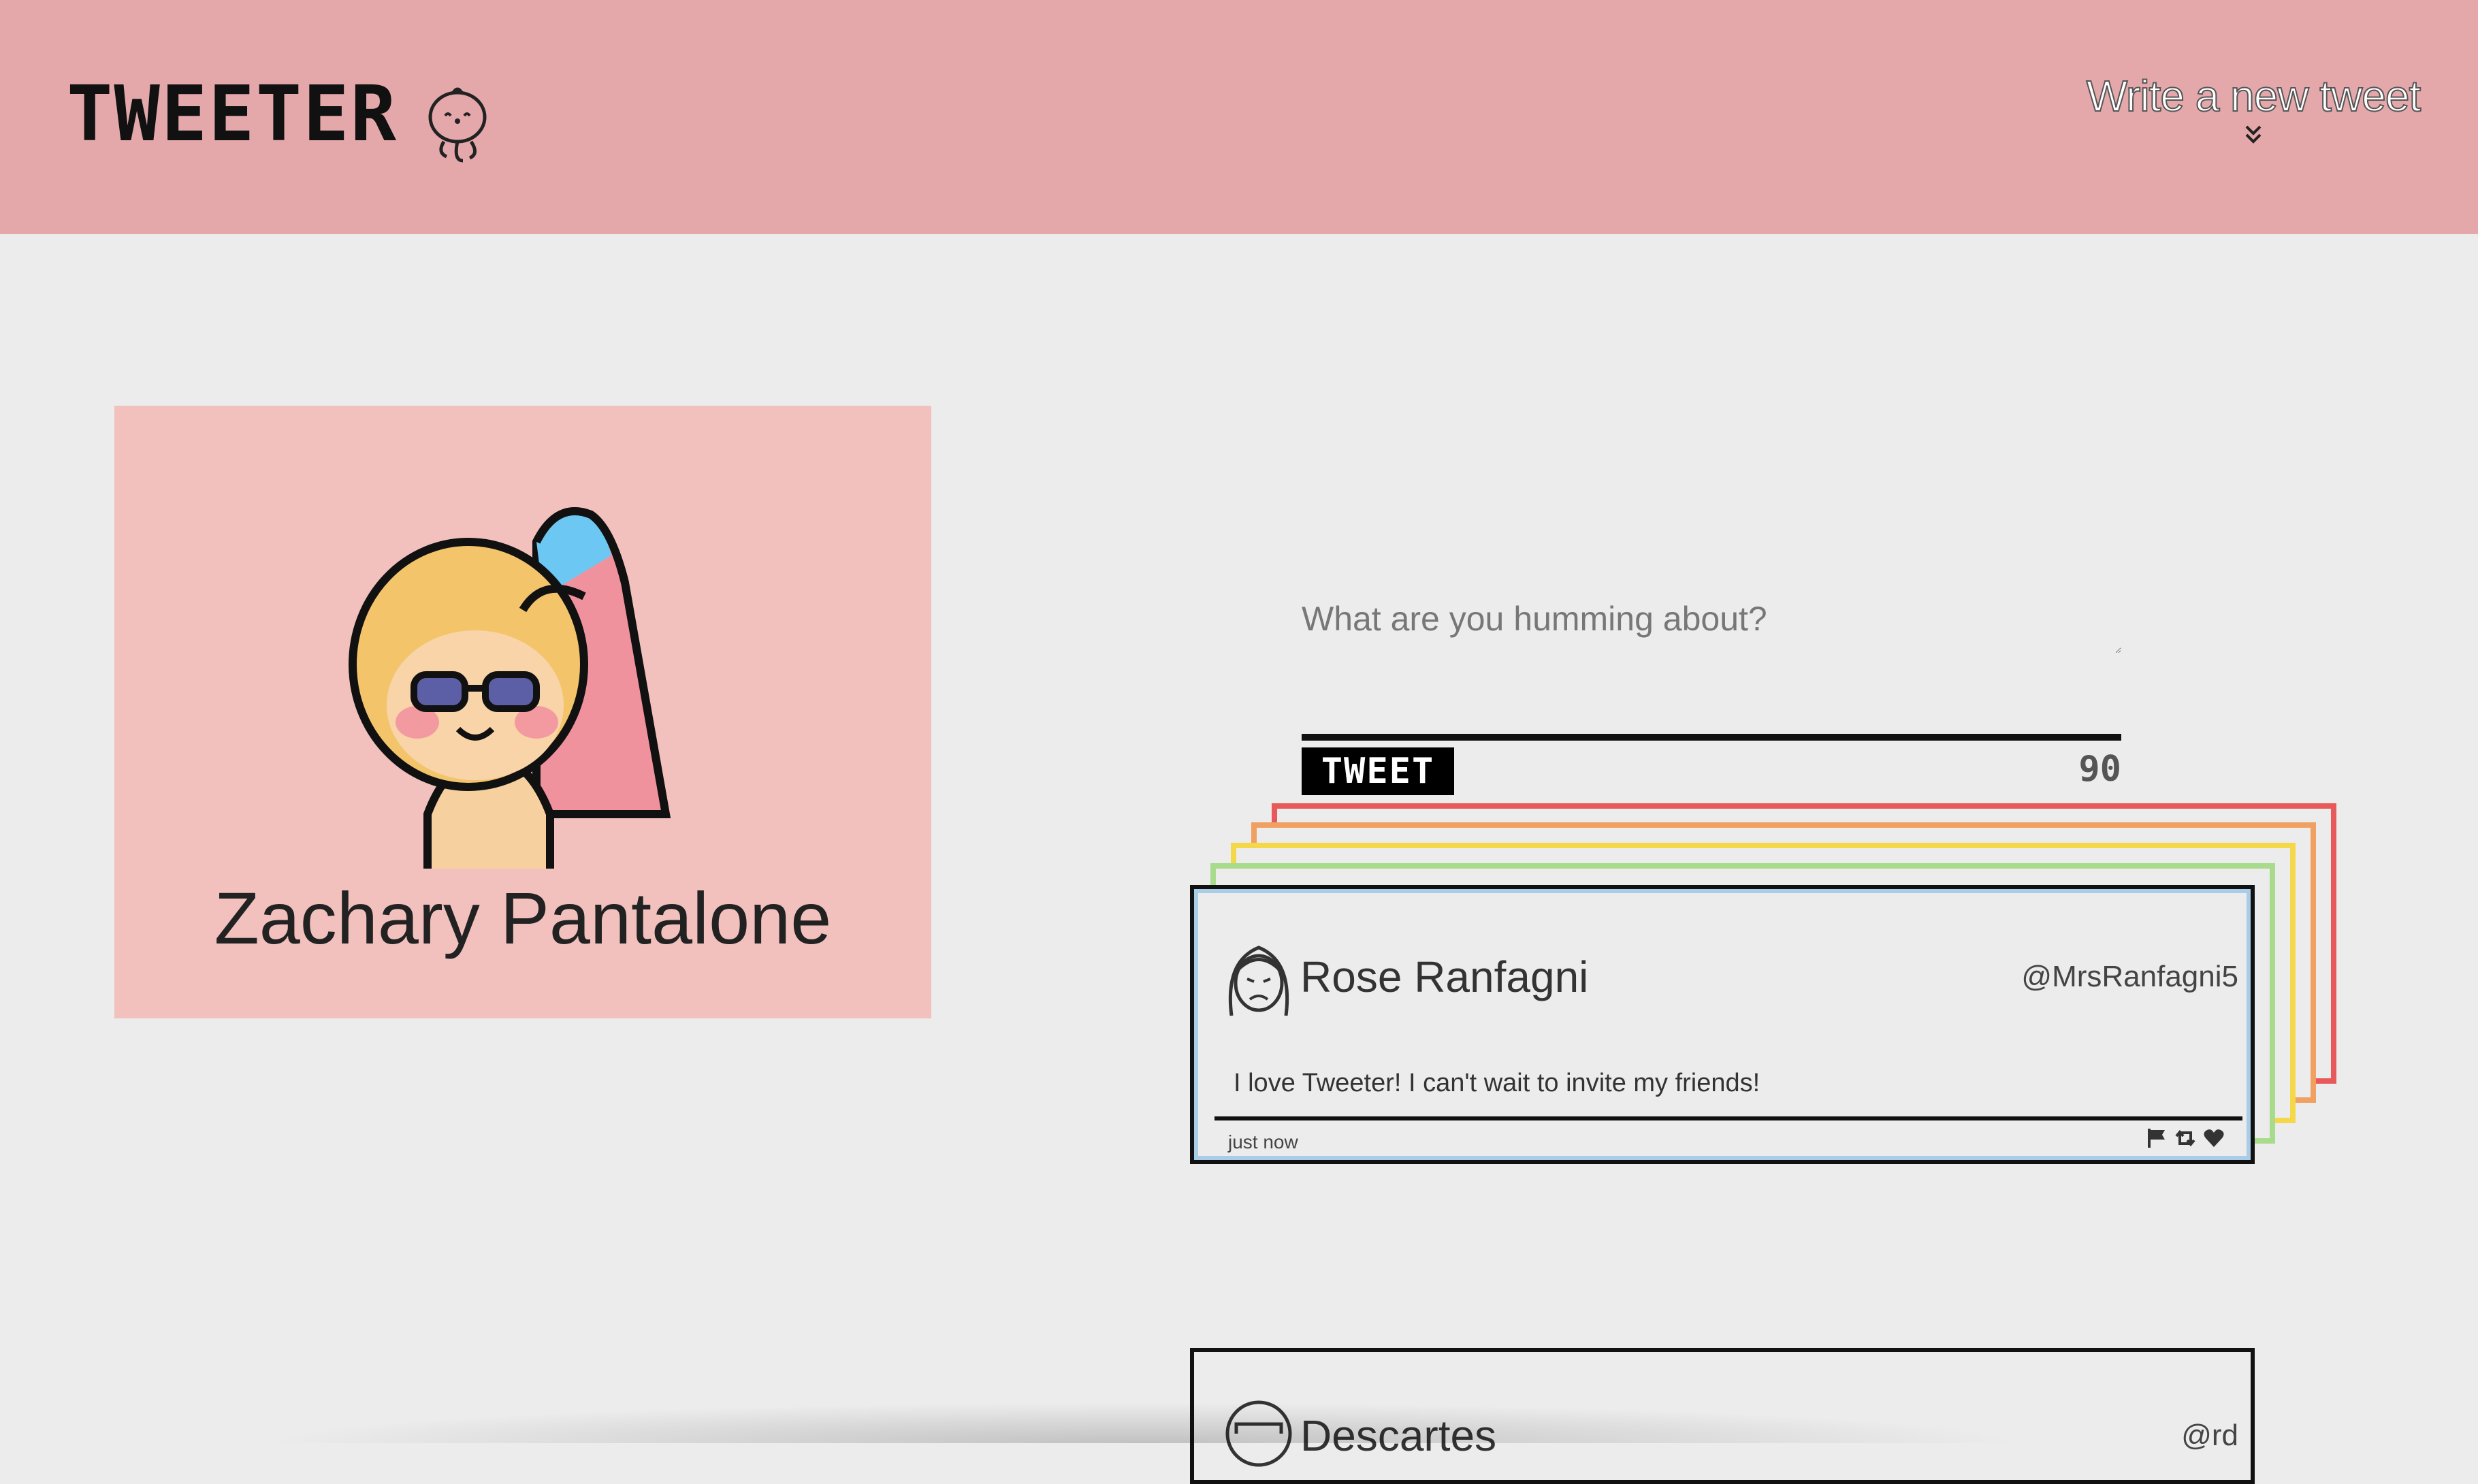 Image resolution: width=2478 pixels, height=1484 pixels. Describe the element at coordinates (510, 688) in the screenshot. I see `sunglasses-girl-avatar-icon` at that location.